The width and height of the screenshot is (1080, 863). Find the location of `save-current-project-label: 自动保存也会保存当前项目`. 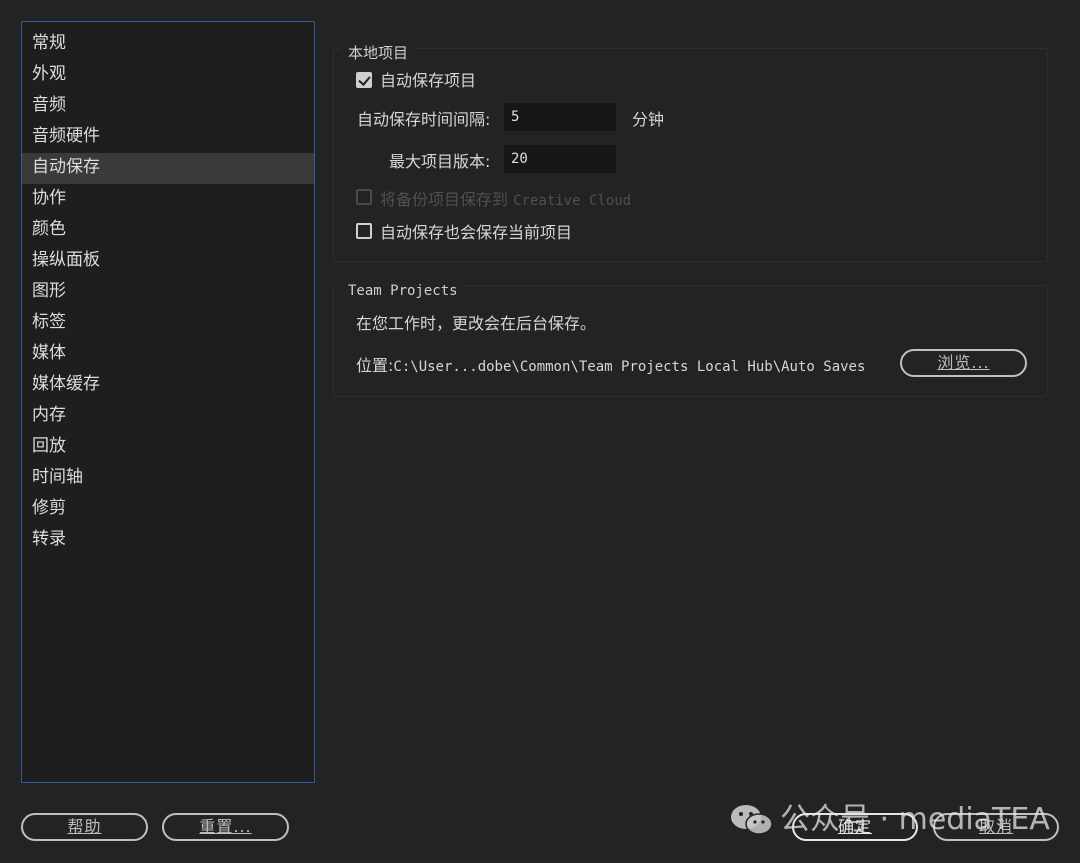

save-current-project-label: 自动保存也会保存当前项目 is located at coordinates (476, 232).